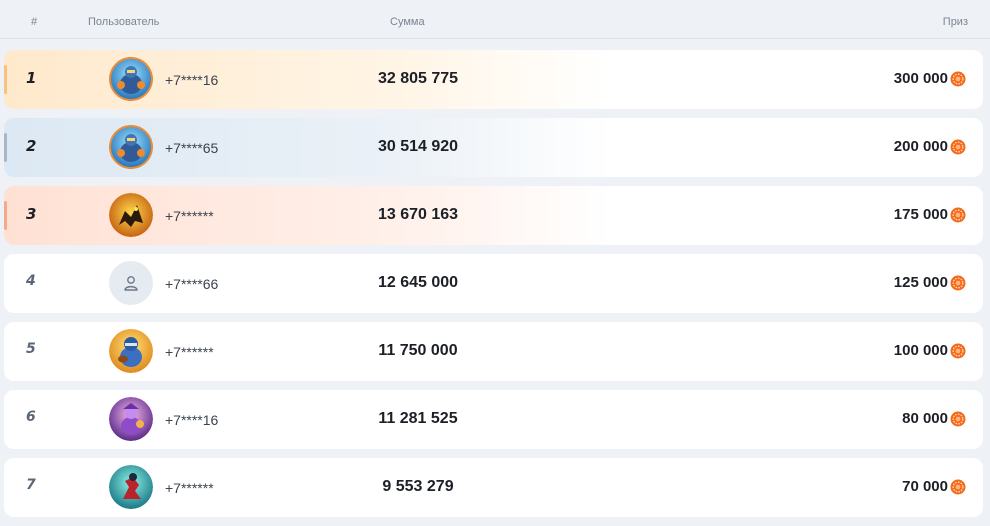 This screenshot has height=526, width=990. Describe the element at coordinates (925, 418) in the screenshot. I see `prize-value: 80 000` at that location.